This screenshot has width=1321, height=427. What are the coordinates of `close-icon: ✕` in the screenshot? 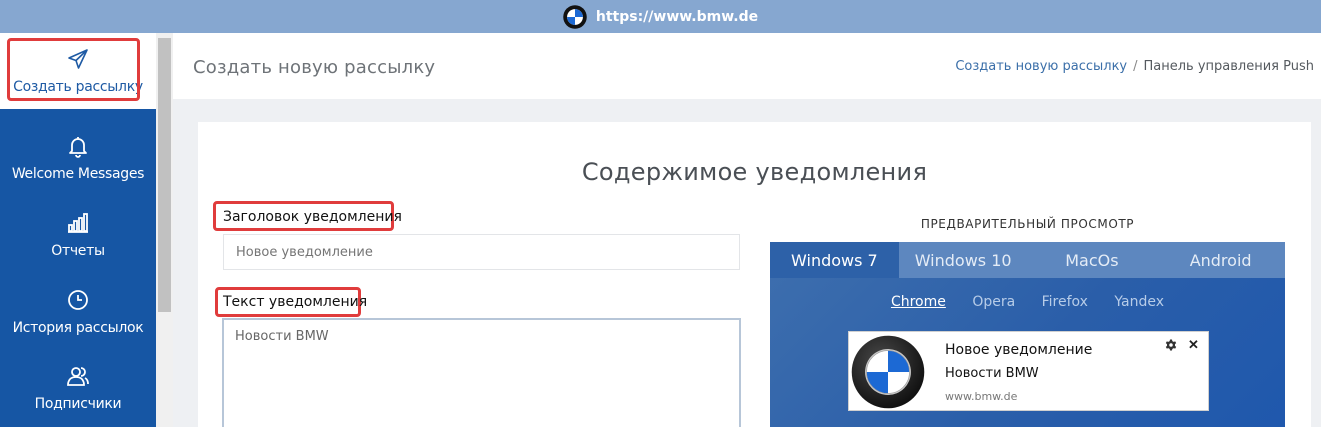 It's located at (1193, 345).